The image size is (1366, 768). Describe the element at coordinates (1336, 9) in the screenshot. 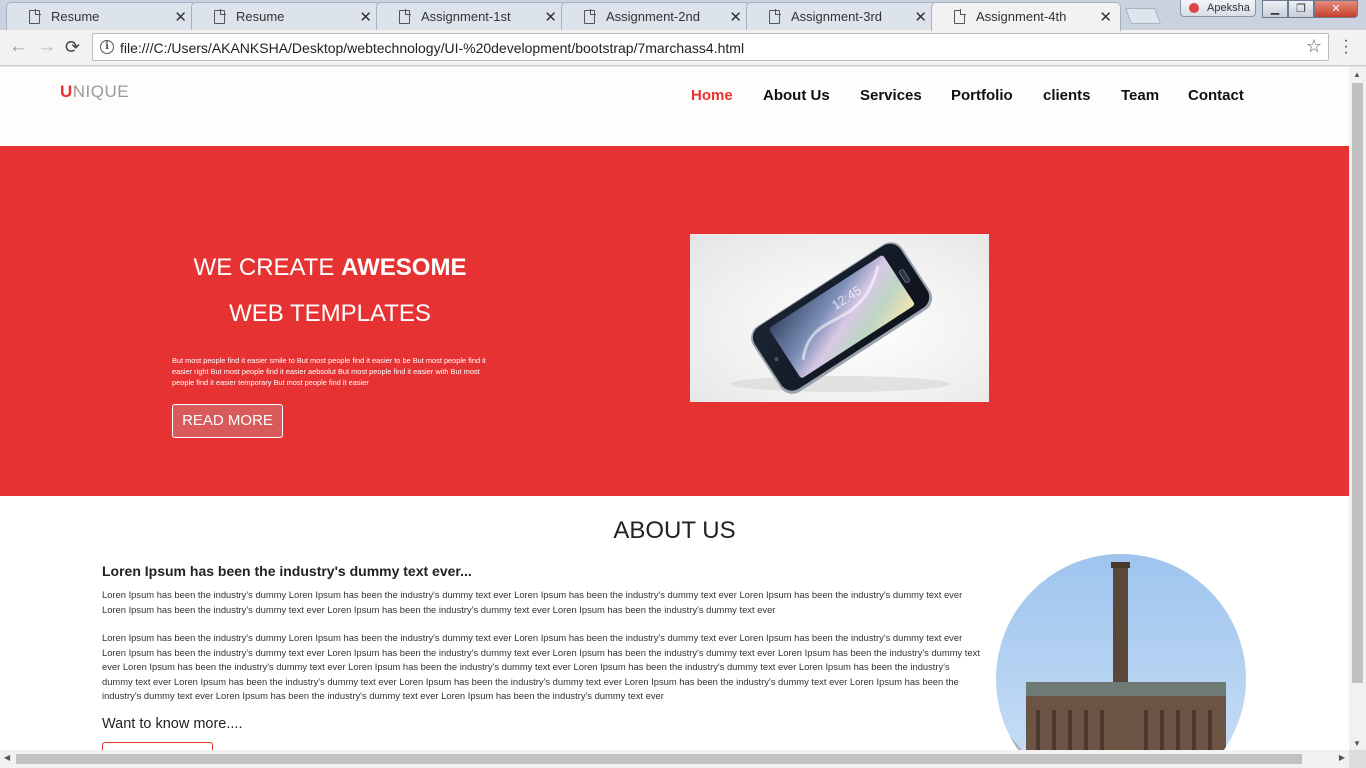

I see `close-window-icon: ✕` at that location.